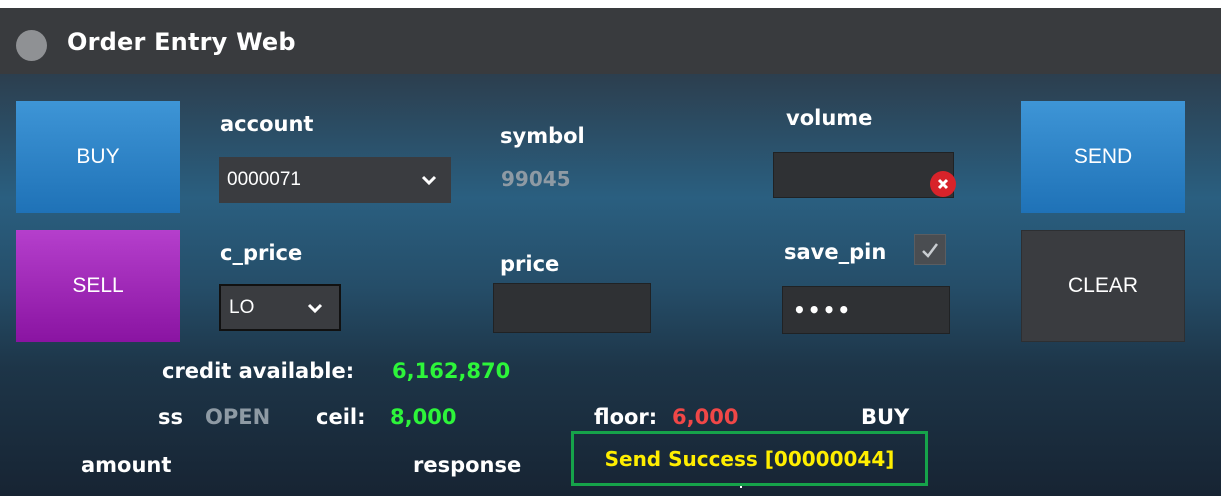 This screenshot has height=496, width=1221. Describe the element at coordinates (835, 252) in the screenshot. I see `save-pin-label: save_pin` at that location.